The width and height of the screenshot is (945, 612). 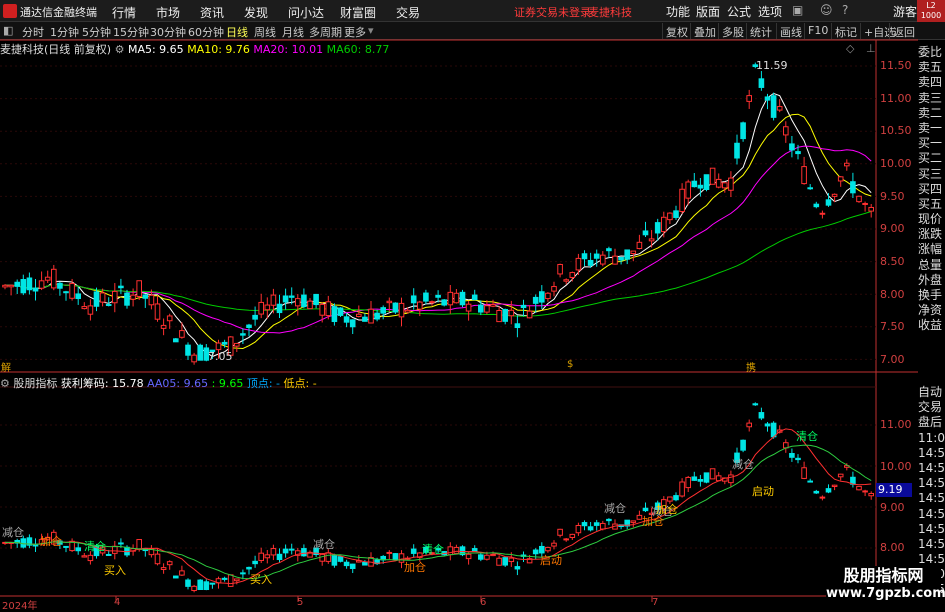 What do you see at coordinates (220, 356) in the screenshot?
I see `low-price-label: 7.05` at bounding box center [220, 356].